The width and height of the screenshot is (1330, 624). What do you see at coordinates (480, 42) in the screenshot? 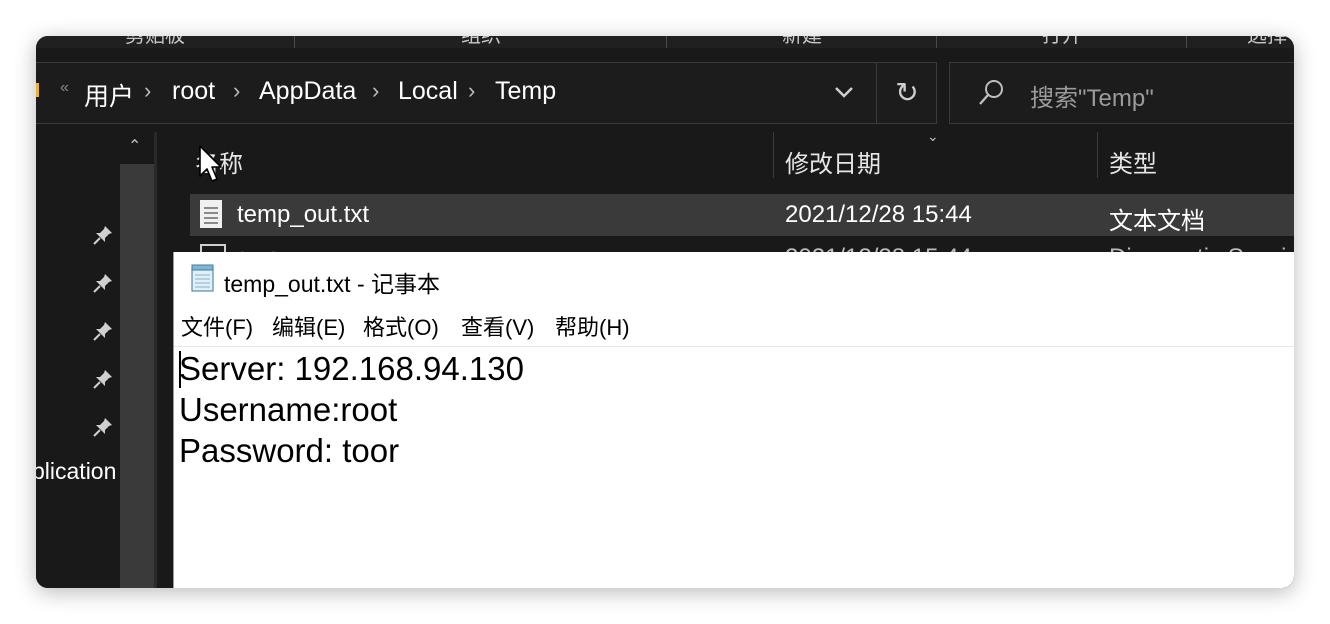
I see `ribbon-group-organize: 组织` at bounding box center [480, 42].